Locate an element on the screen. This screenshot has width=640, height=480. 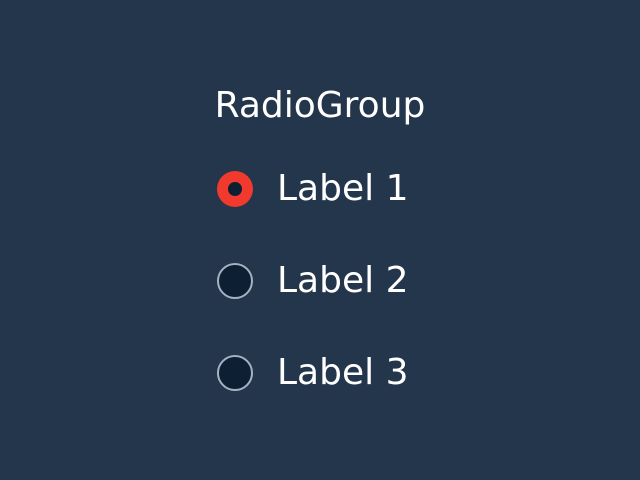
radio-option-label-1: Label 1 is located at coordinates (326, 189).